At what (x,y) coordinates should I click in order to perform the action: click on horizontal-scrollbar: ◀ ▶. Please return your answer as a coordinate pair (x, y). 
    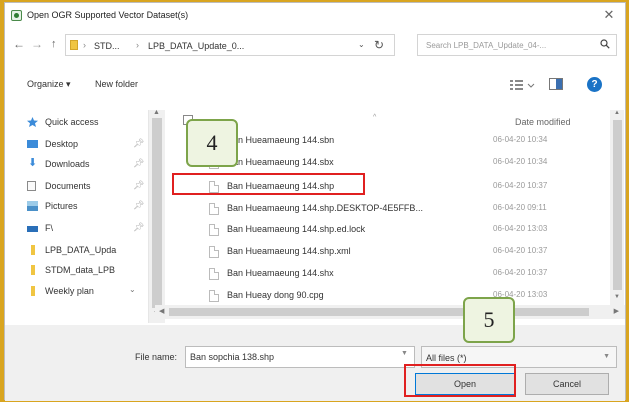
    Looking at the image, I should click on (390, 312).